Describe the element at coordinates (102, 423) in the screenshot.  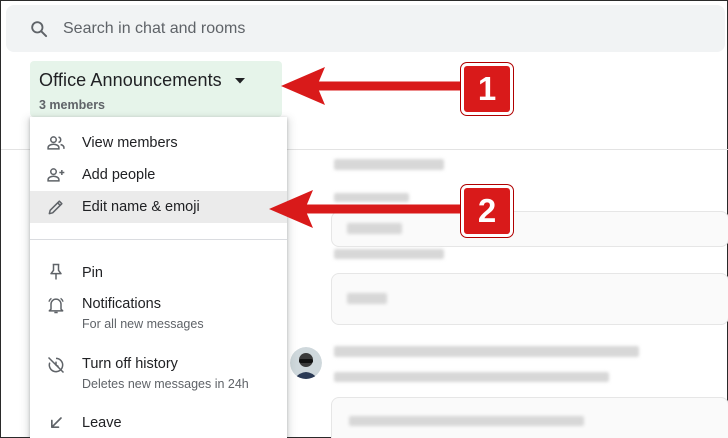
I see `menu-label: Leave` at that location.